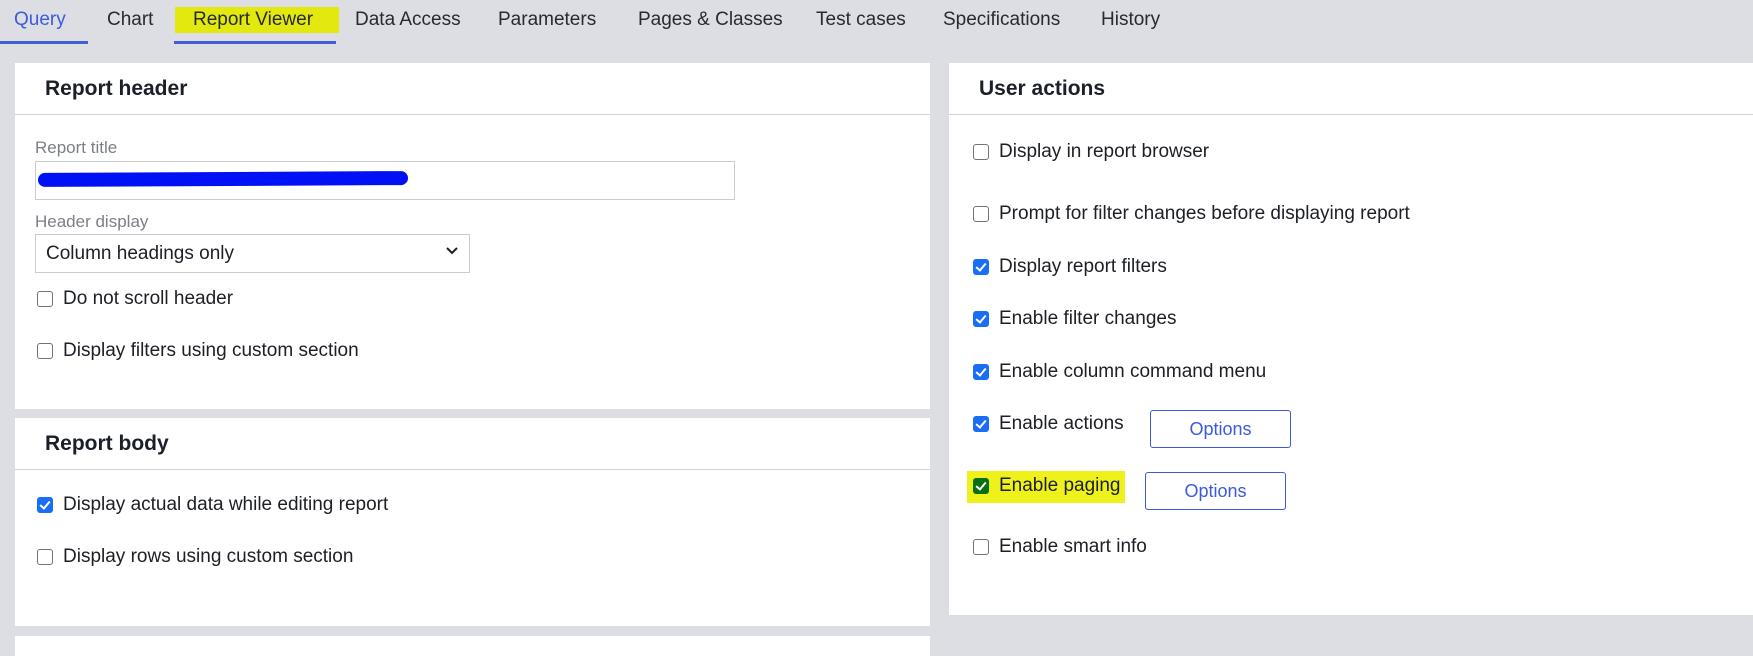 This screenshot has width=1753, height=656. Describe the element at coordinates (92, 221) in the screenshot. I see `header-display-label: Header display` at that location.